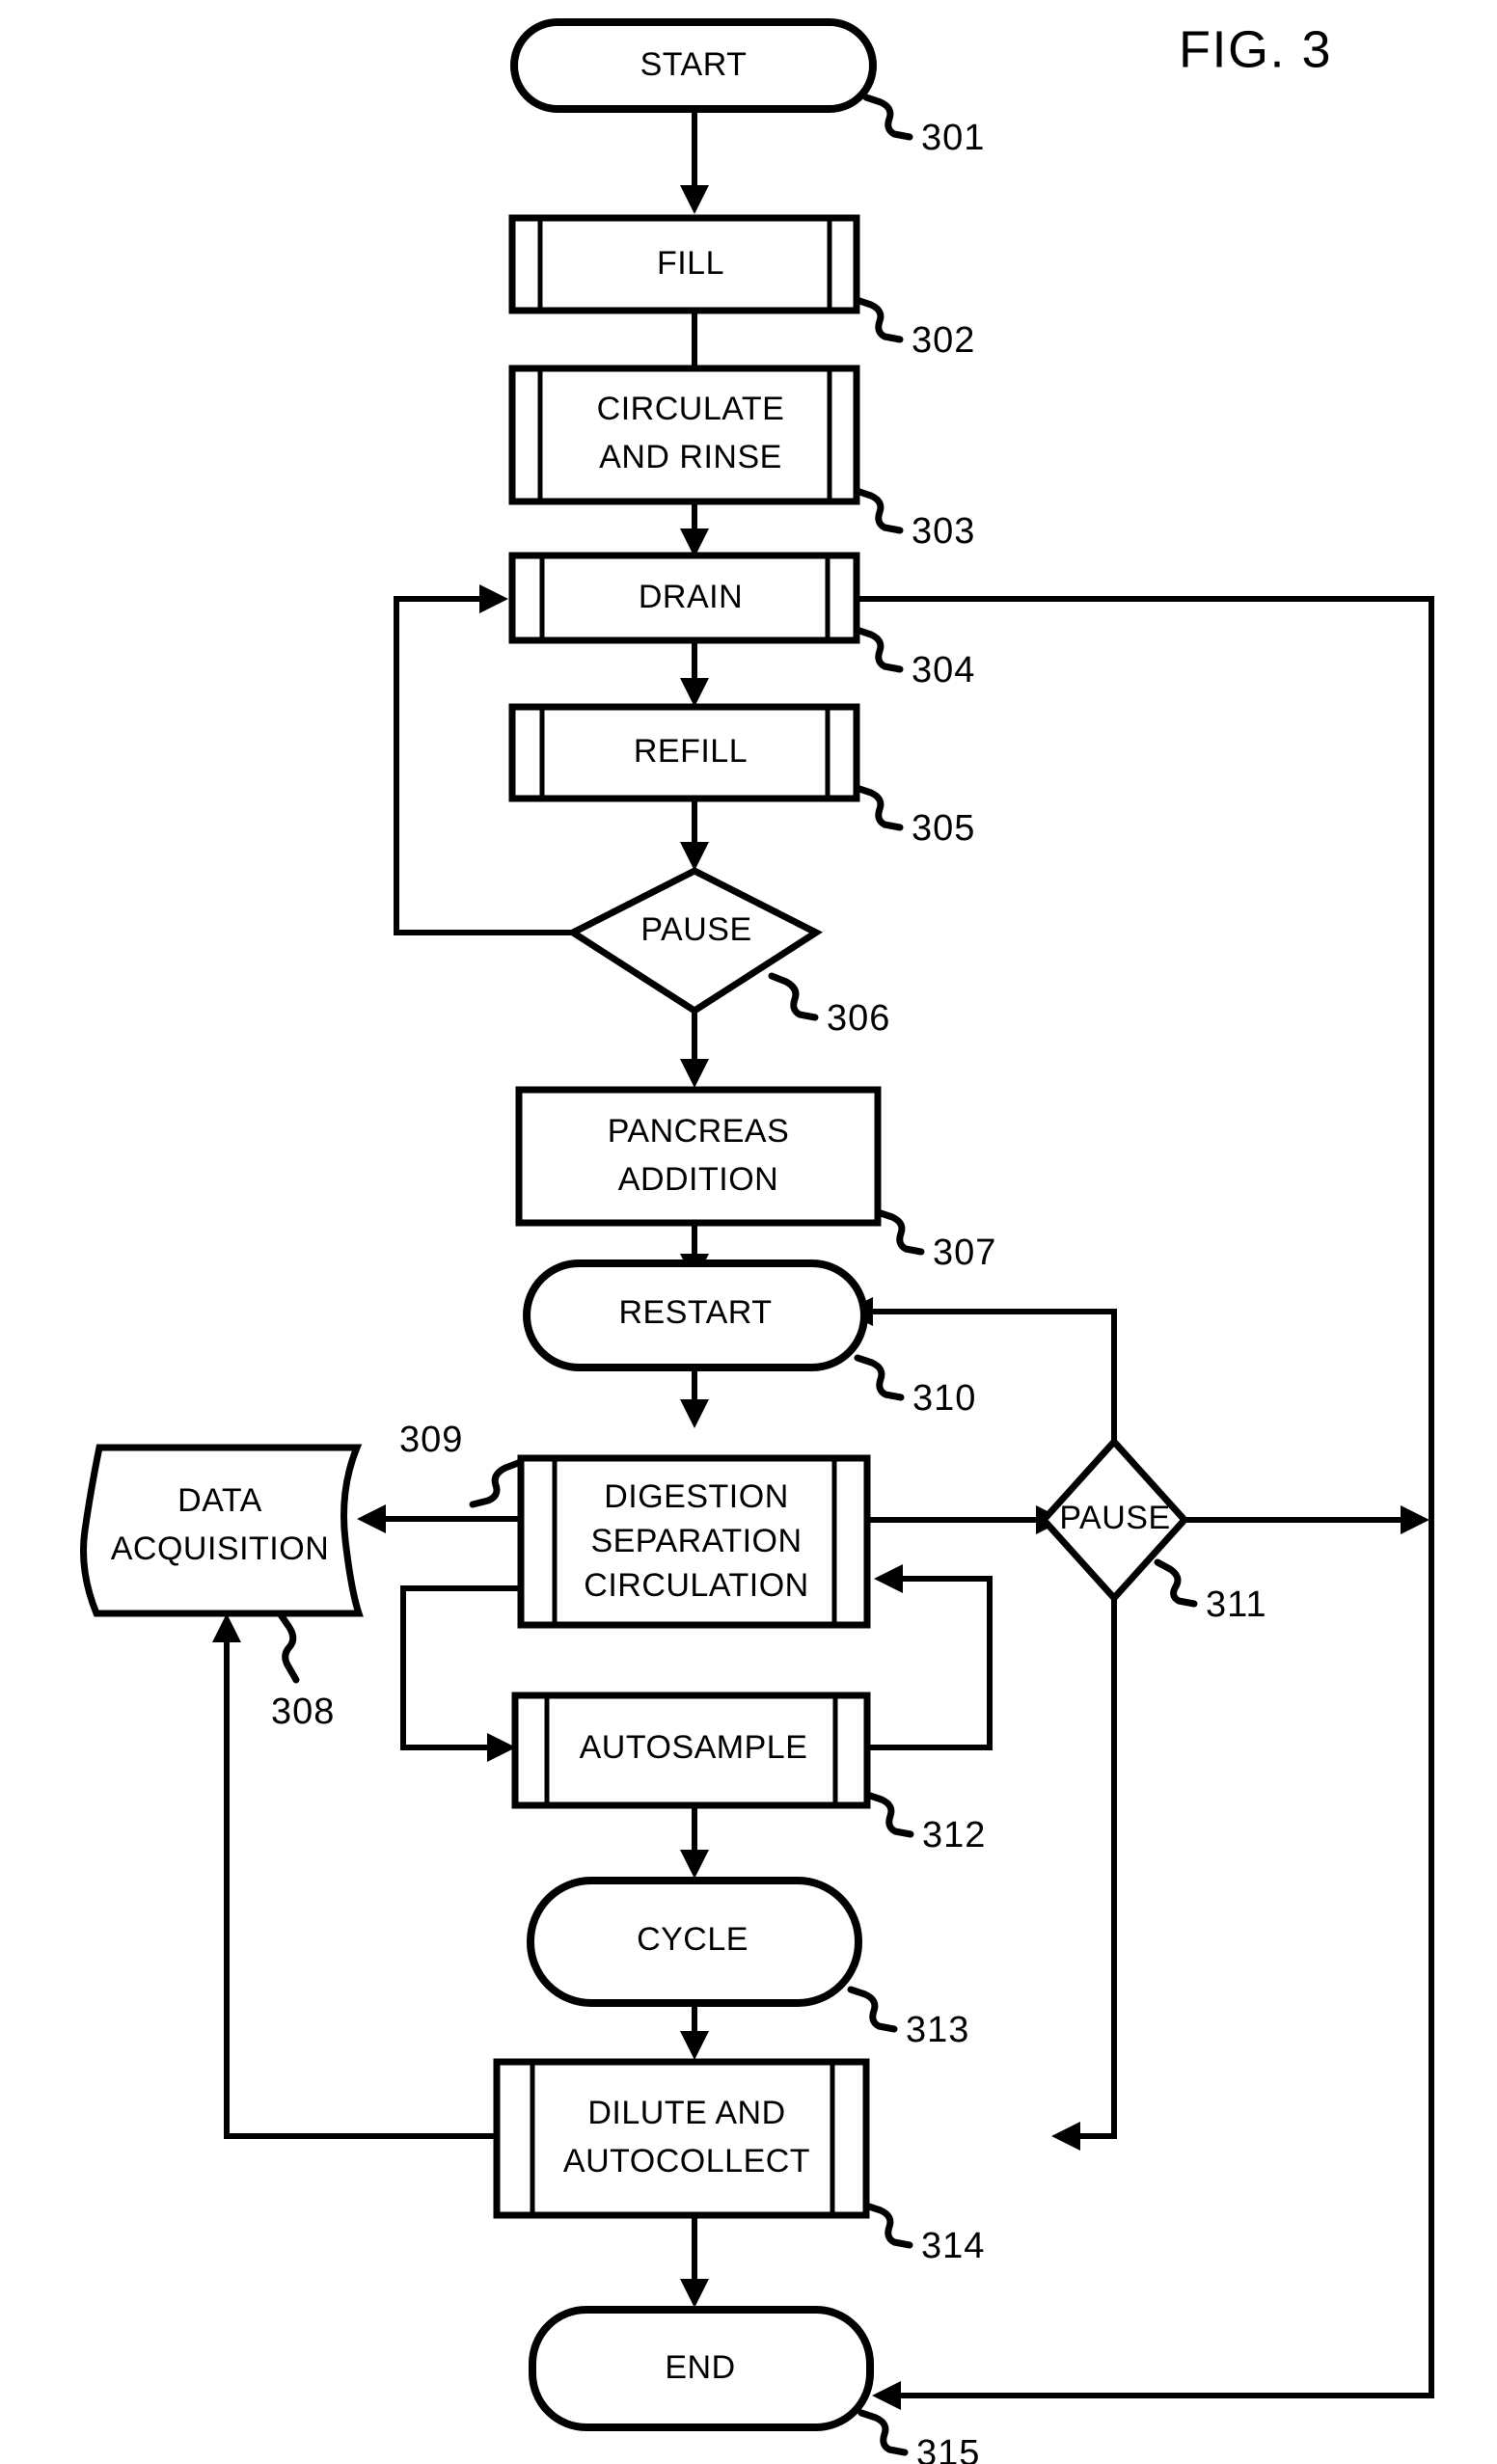  Describe the element at coordinates (1415, 1519) in the screenshot. I see `arrowhead-rightrail` at that location.